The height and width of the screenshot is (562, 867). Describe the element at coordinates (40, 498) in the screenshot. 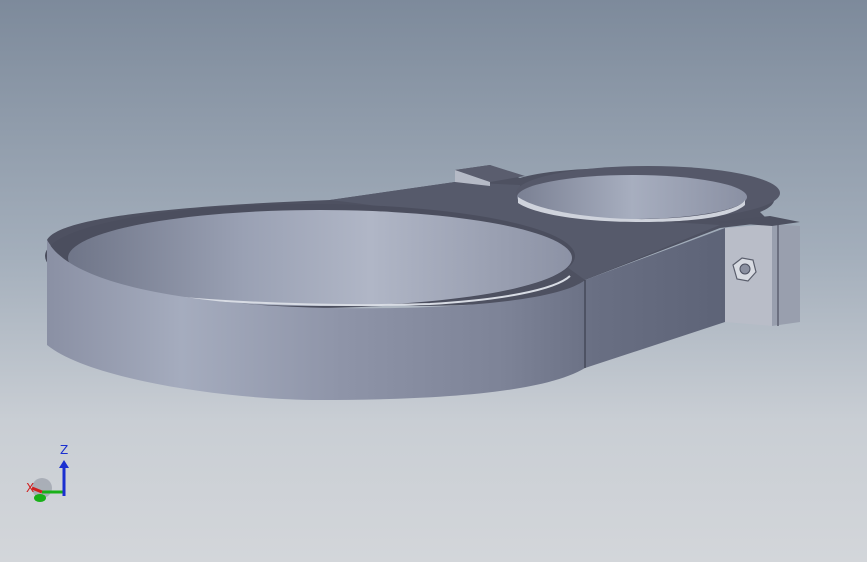

I see `triad-y-arrow-icon` at that location.